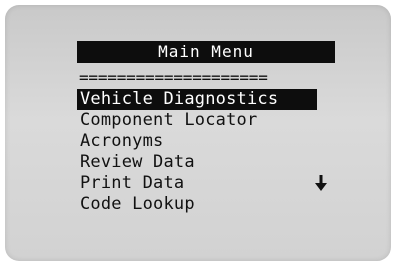 This screenshot has height=266, width=396. I want to click on arrow-down-icon, so click(321, 183).